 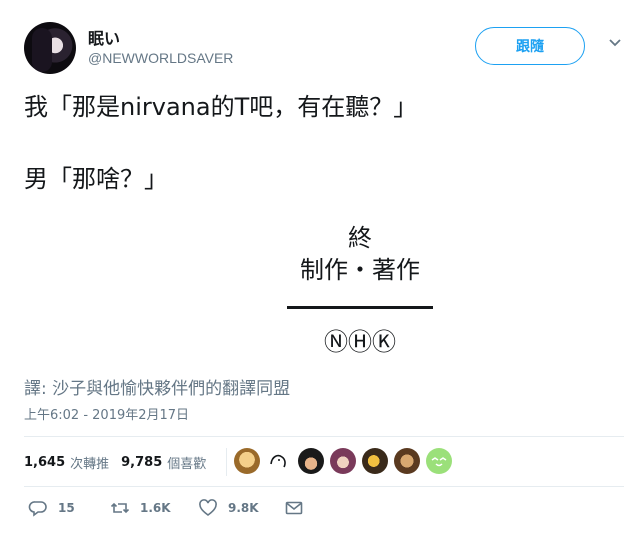 I want to click on end-card-credit: 制作・著作, so click(x=360, y=270).